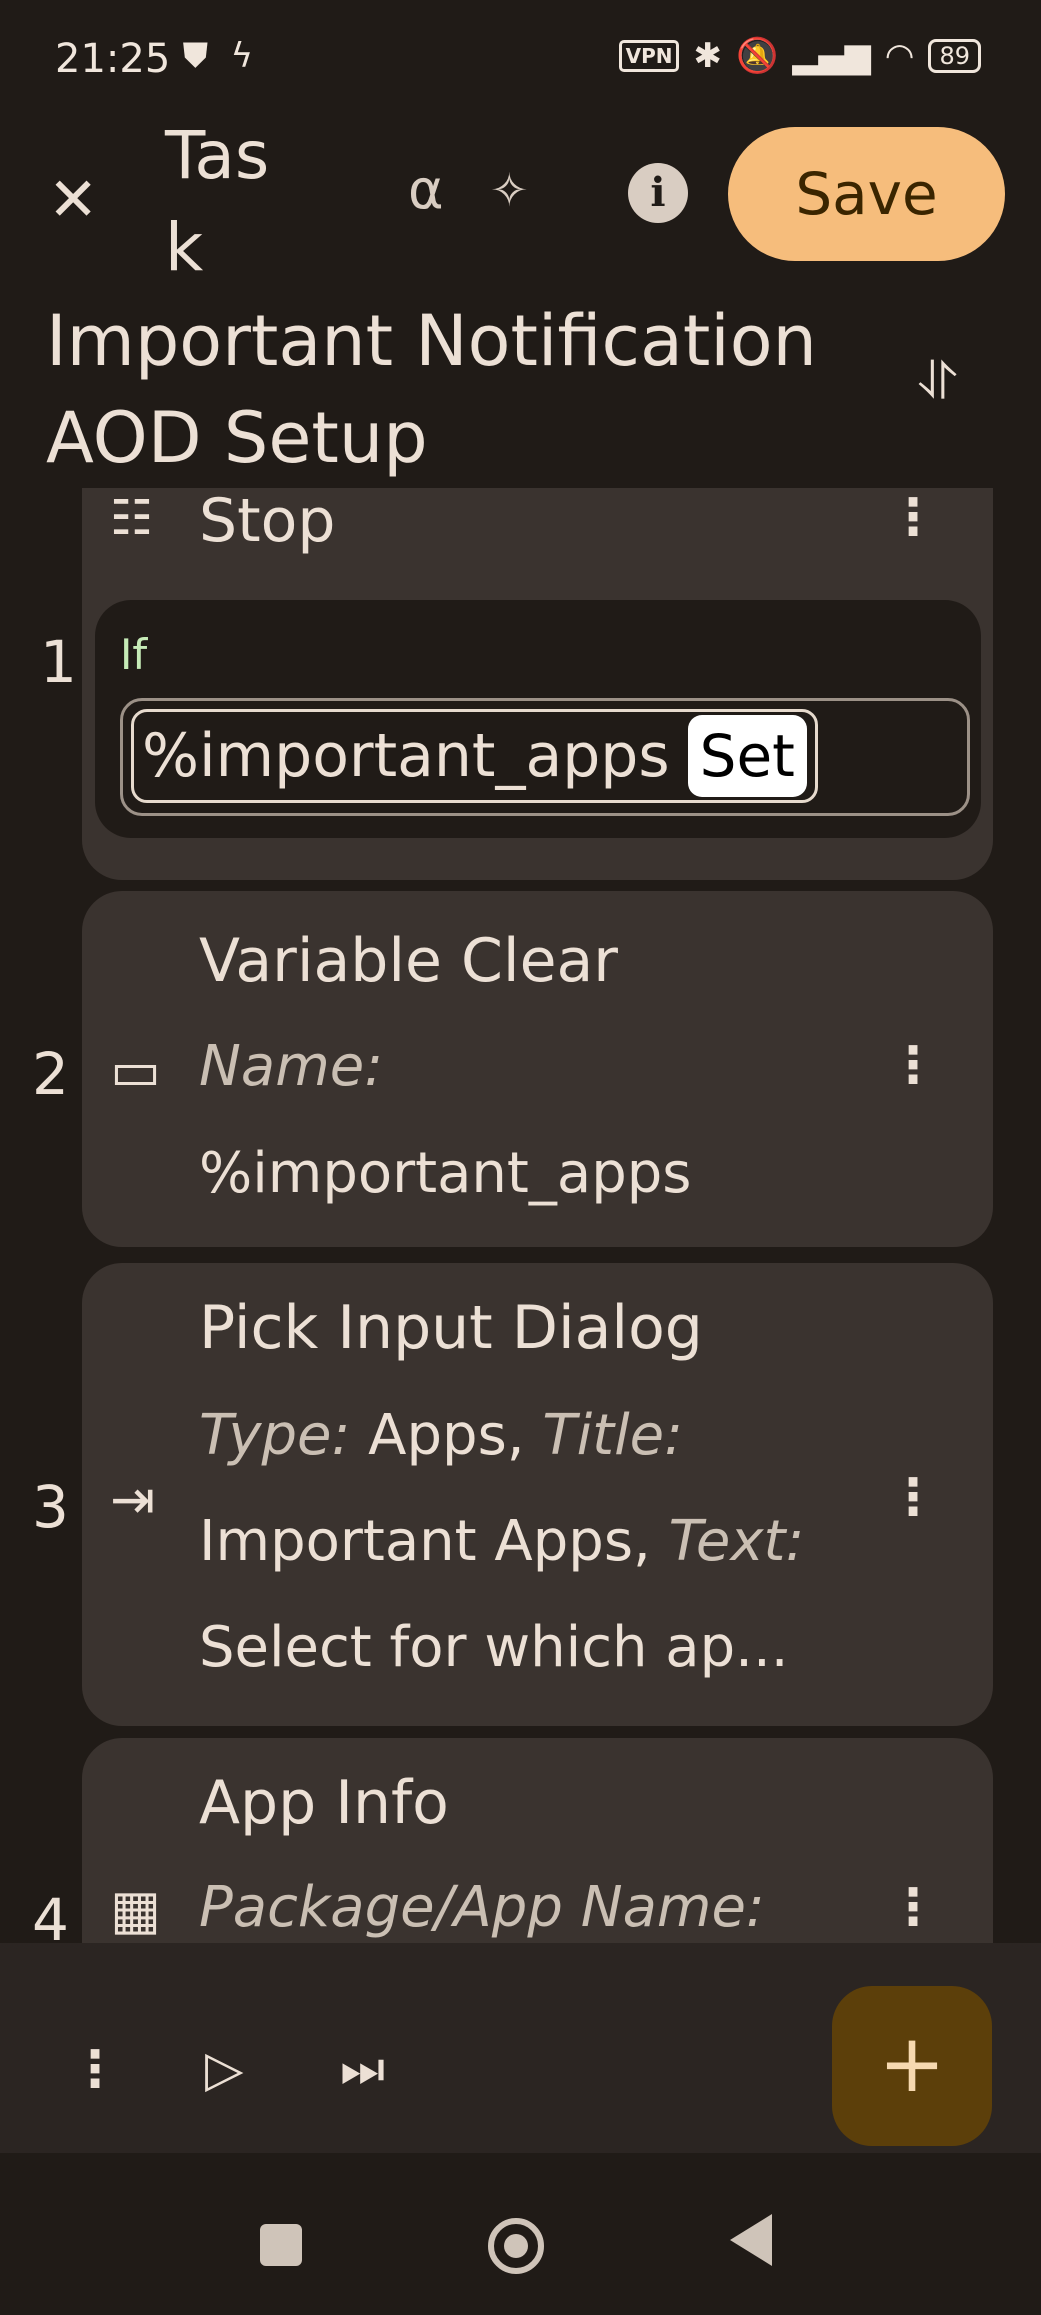 The width and height of the screenshot is (1041, 2315). I want to click on action-number: 3, so click(50, 1507).